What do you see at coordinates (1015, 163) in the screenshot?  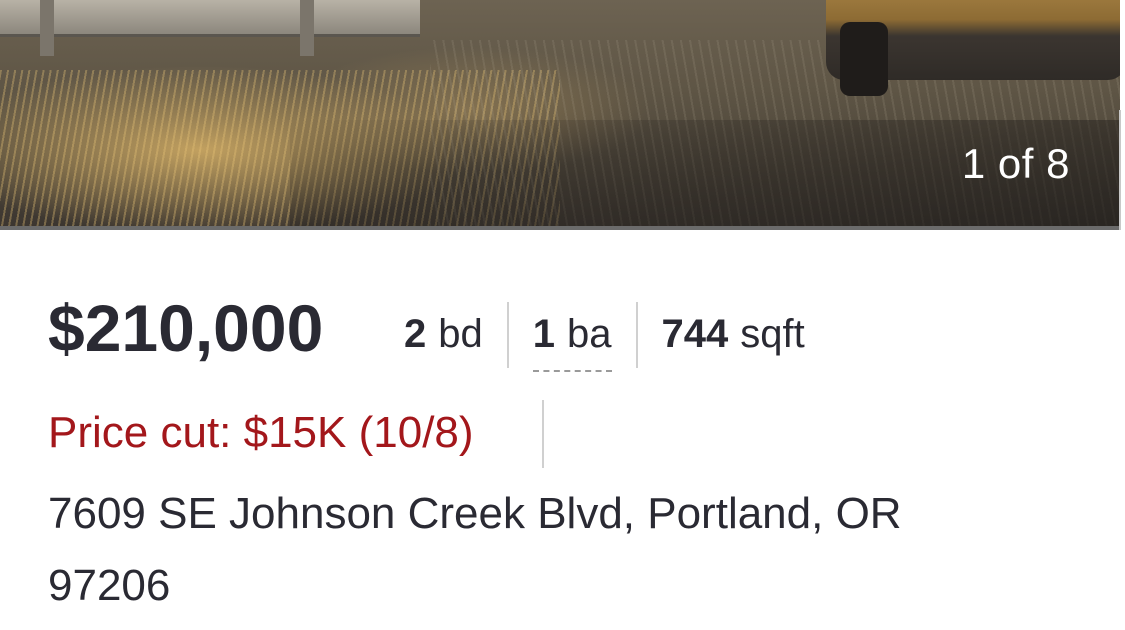 I see `photo-counter: 1 of 8` at bounding box center [1015, 163].